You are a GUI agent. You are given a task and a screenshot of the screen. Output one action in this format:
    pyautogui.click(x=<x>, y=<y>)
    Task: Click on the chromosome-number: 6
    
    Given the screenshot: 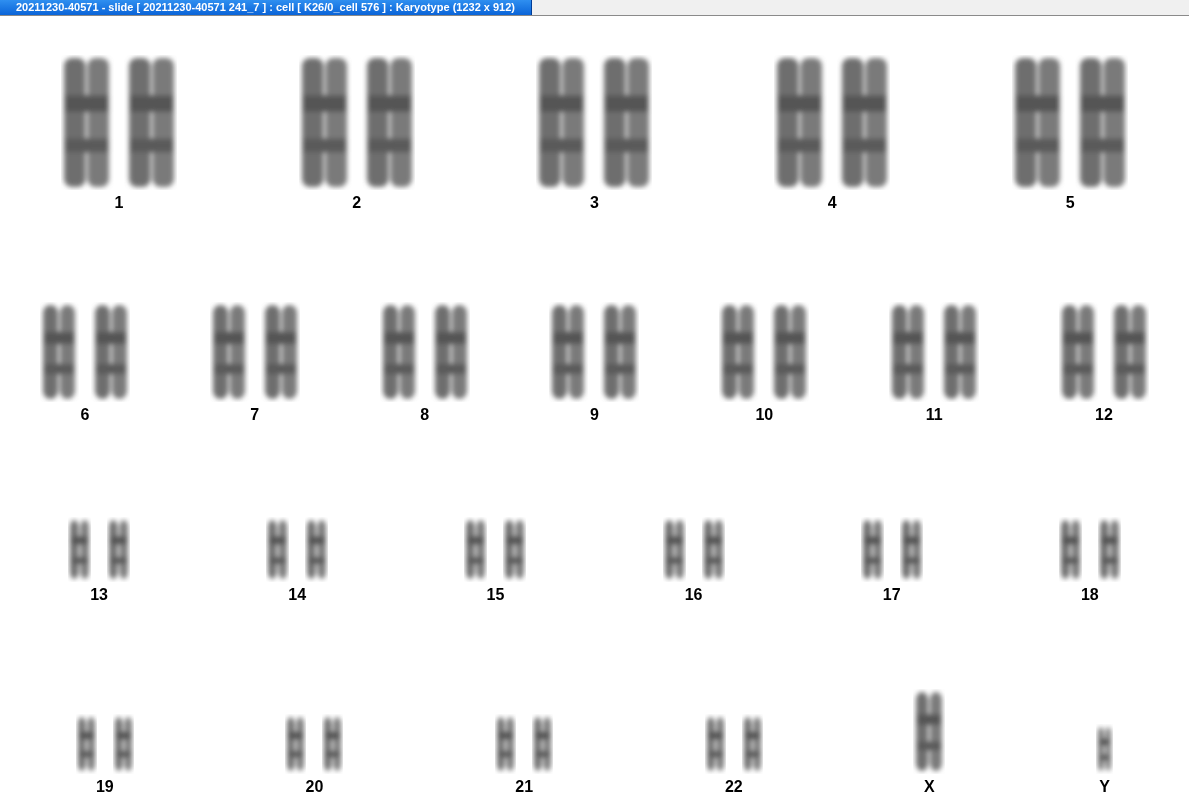 What is the action you would take?
    pyautogui.click(x=85, y=415)
    